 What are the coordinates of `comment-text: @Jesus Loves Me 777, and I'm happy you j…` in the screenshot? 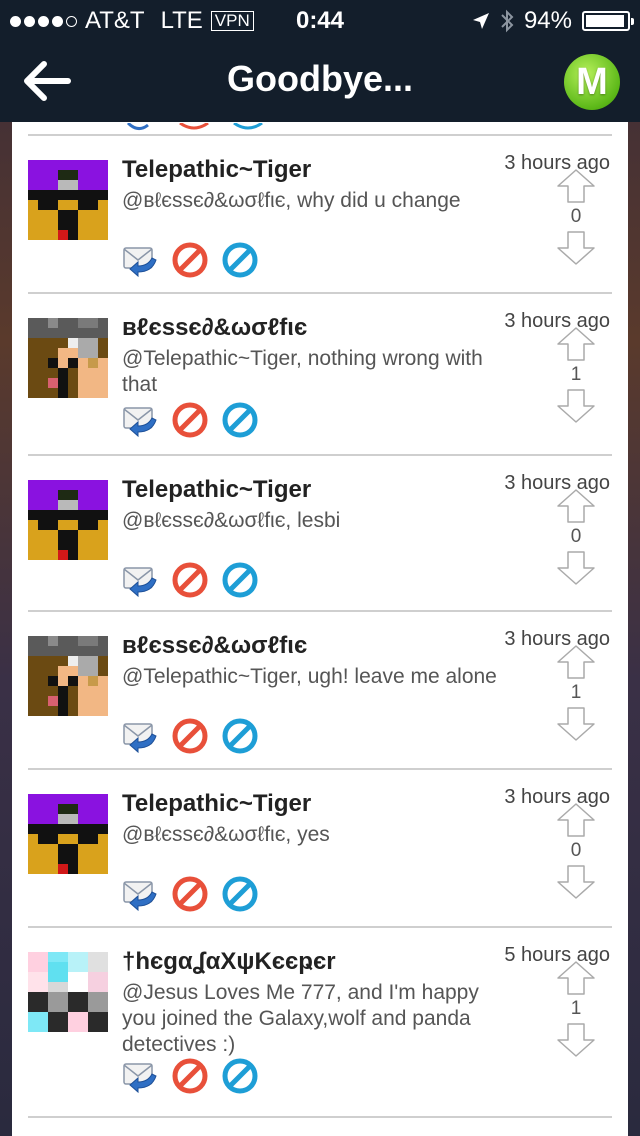 It's located at (300, 1018).